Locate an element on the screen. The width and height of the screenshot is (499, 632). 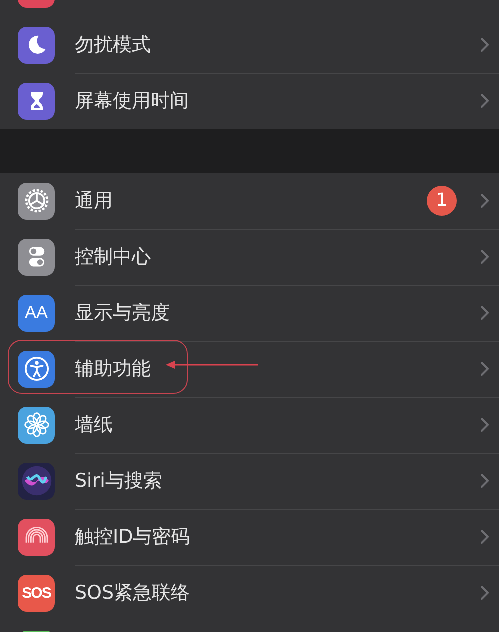
settings-row: 控制中心 is located at coordinates (249, 257).